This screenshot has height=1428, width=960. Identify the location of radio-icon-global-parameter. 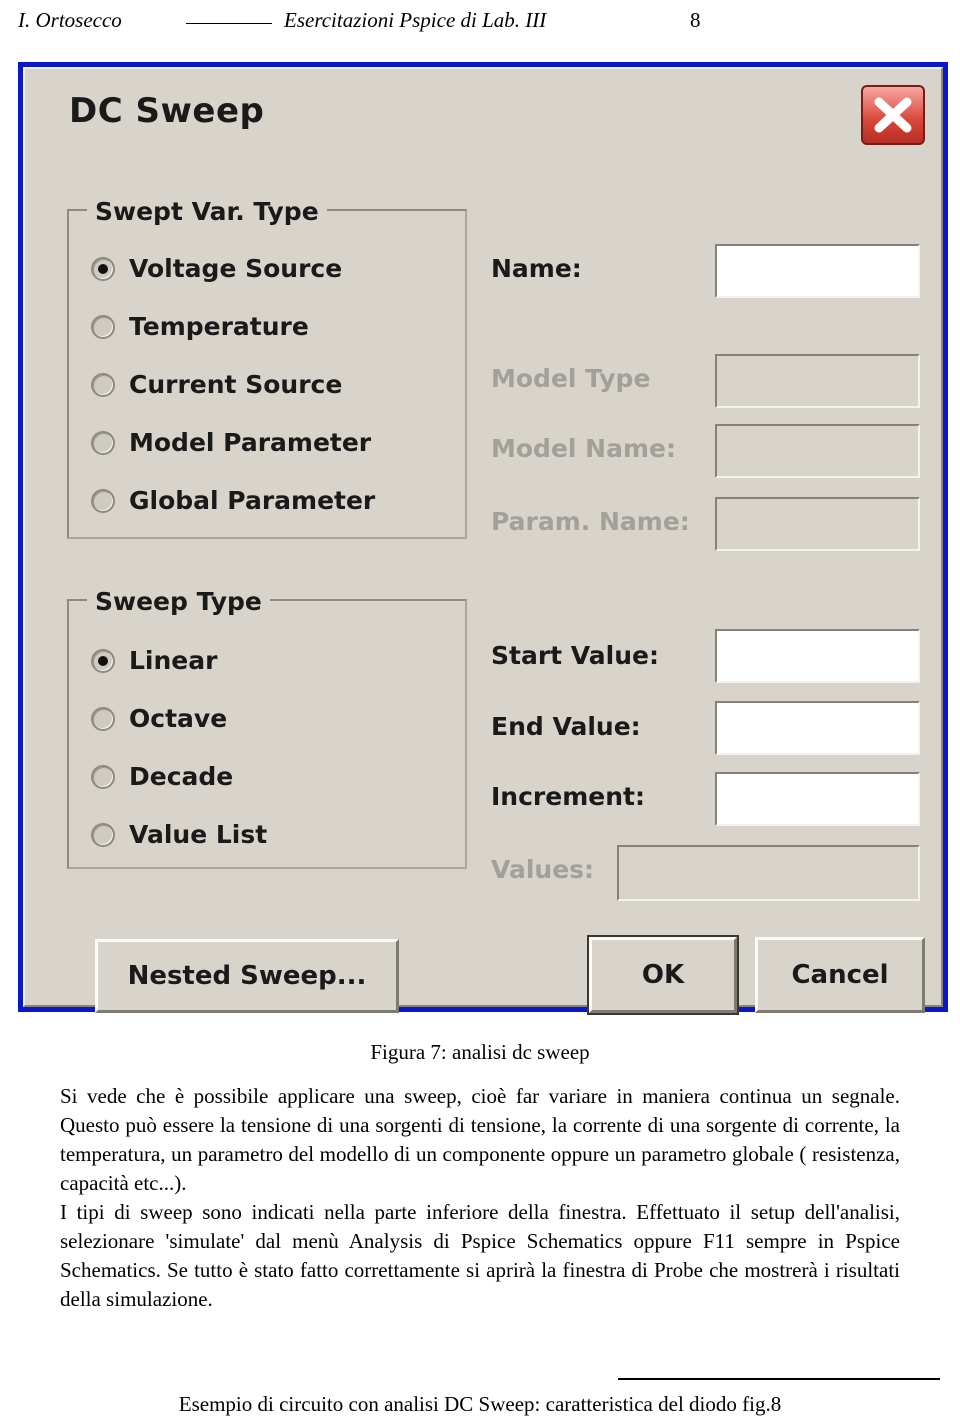
(103, 500).